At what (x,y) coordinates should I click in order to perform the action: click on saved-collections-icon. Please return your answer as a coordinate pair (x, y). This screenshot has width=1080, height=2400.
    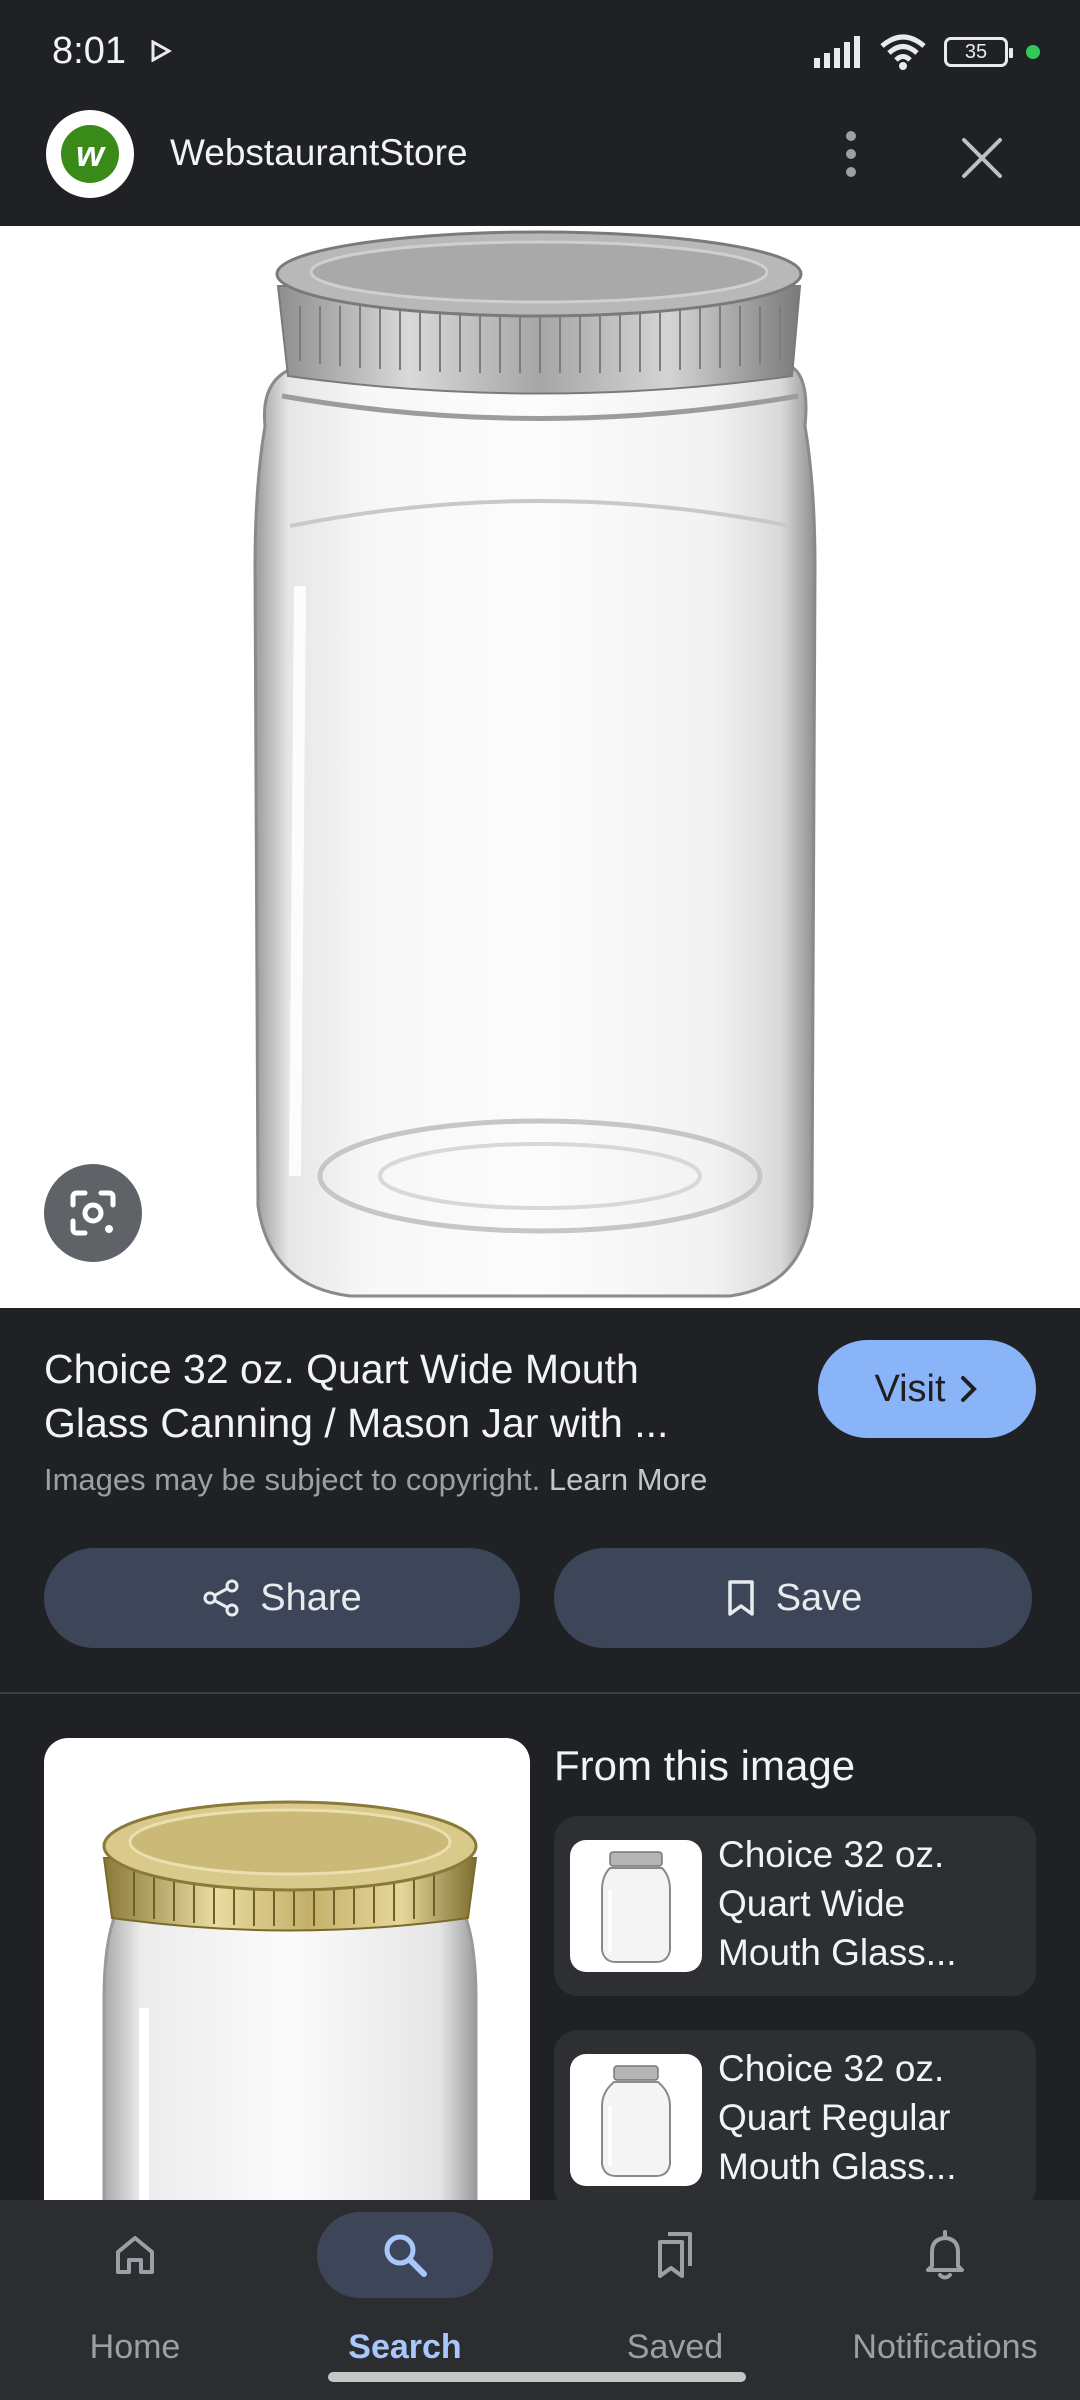
    Looking at the image, I should click on (675, 2255).